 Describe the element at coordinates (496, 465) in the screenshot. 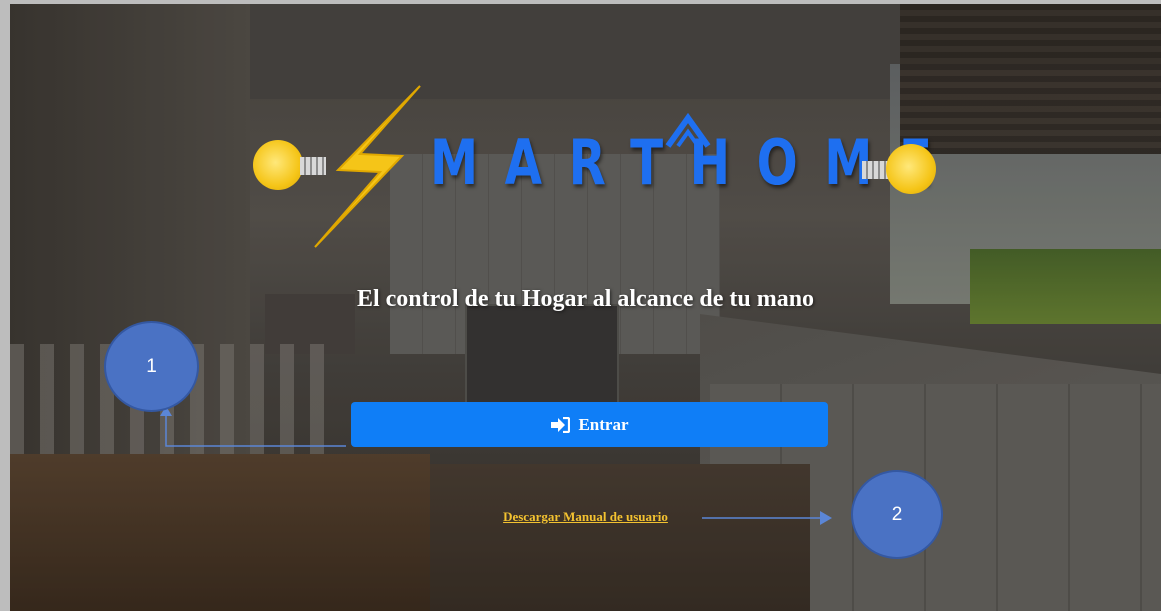

I see `annotation-arrows` at that location.